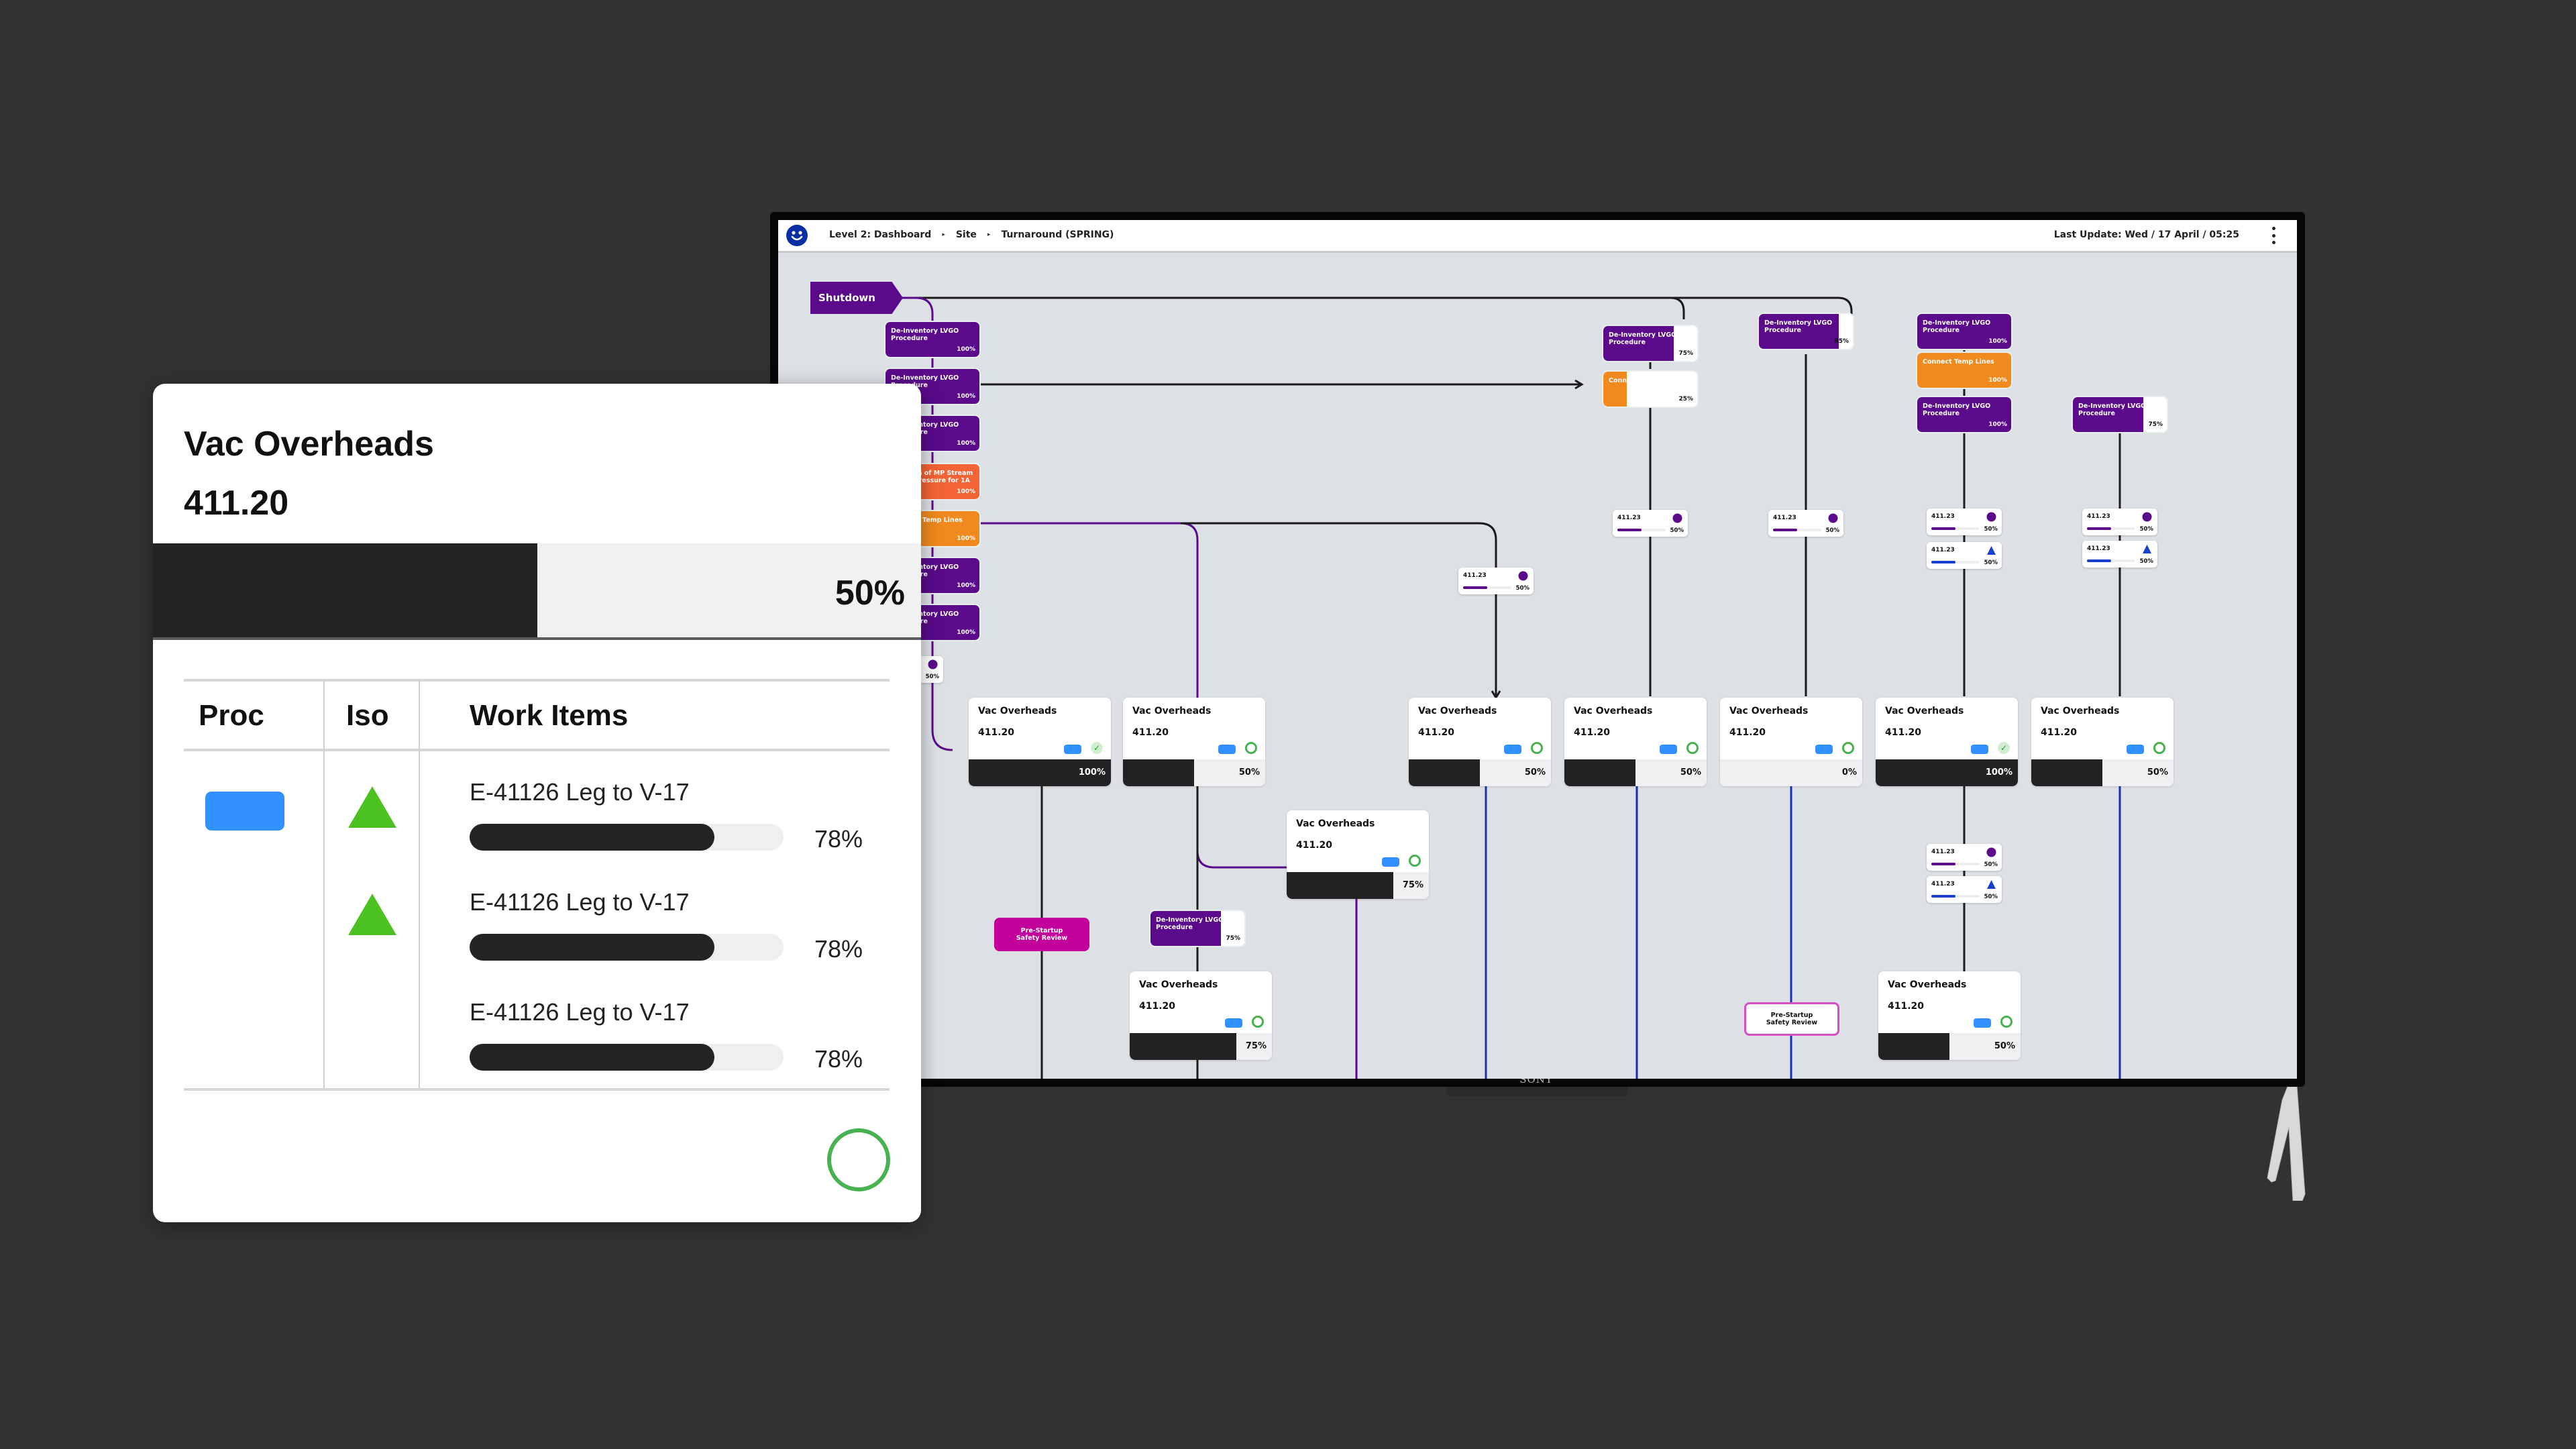  What do you see at coordinates (1991, 517) in the screenshot?
I see `circle-status-icon` at bounding box center [1991, 517].